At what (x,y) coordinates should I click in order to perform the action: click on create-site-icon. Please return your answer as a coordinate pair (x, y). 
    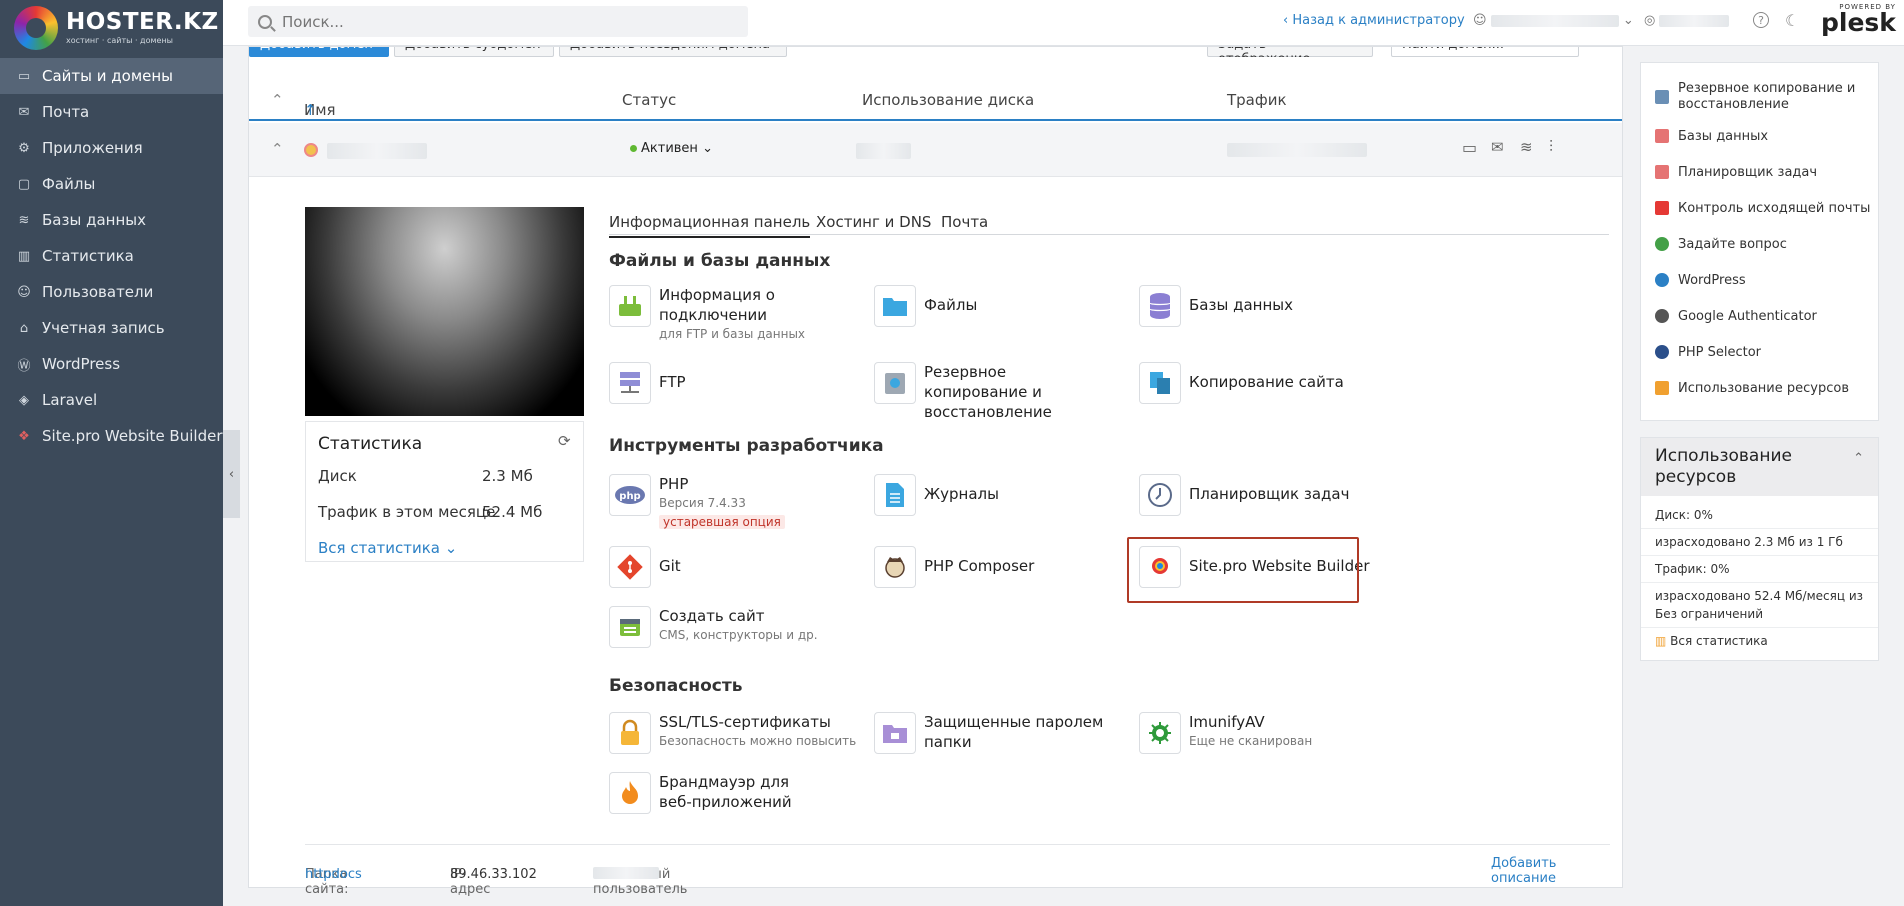
    Looking at the image, I should click on (630, 627).